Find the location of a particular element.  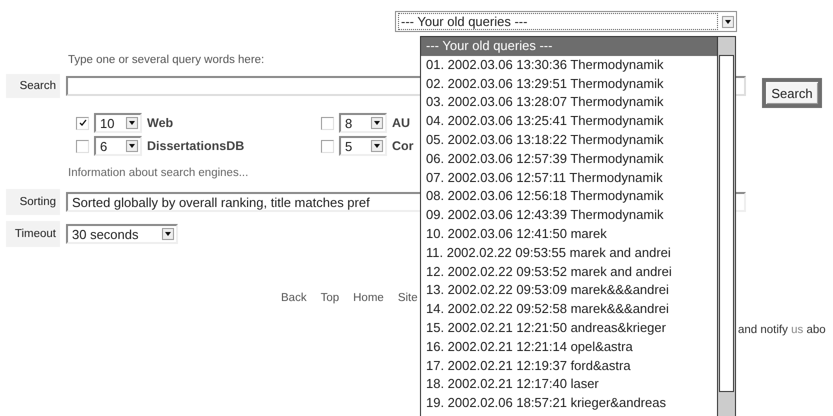

instruction-text: Type one or several query words here: is located at coordinates (166, 61).